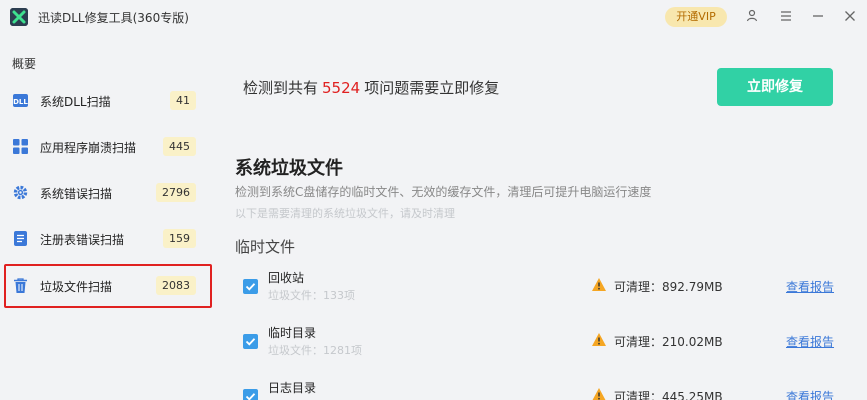 The image size is (867, 400). I want to click on sidebar-item-app-crash-scan: 应用程序崩溃扫描 445, so click(108, 147).